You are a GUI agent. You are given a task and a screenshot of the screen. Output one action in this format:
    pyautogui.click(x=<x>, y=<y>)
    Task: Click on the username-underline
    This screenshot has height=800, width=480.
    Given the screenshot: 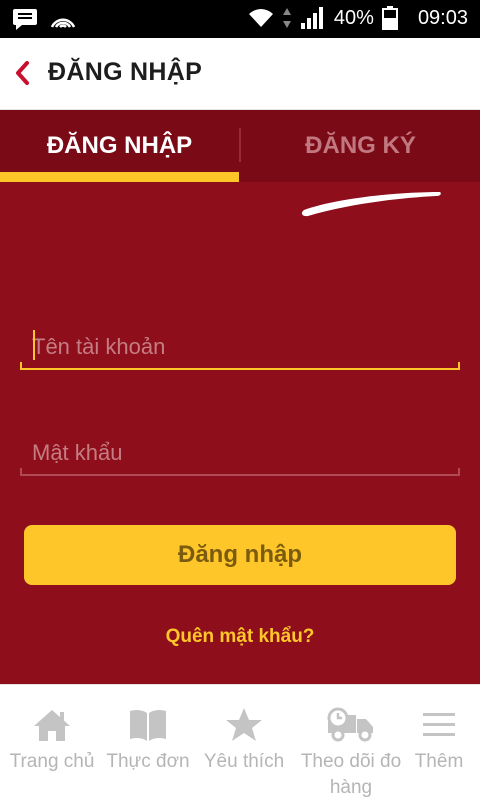 What is the action you would take?
    pyautogui.click(x=240, y=369)
    